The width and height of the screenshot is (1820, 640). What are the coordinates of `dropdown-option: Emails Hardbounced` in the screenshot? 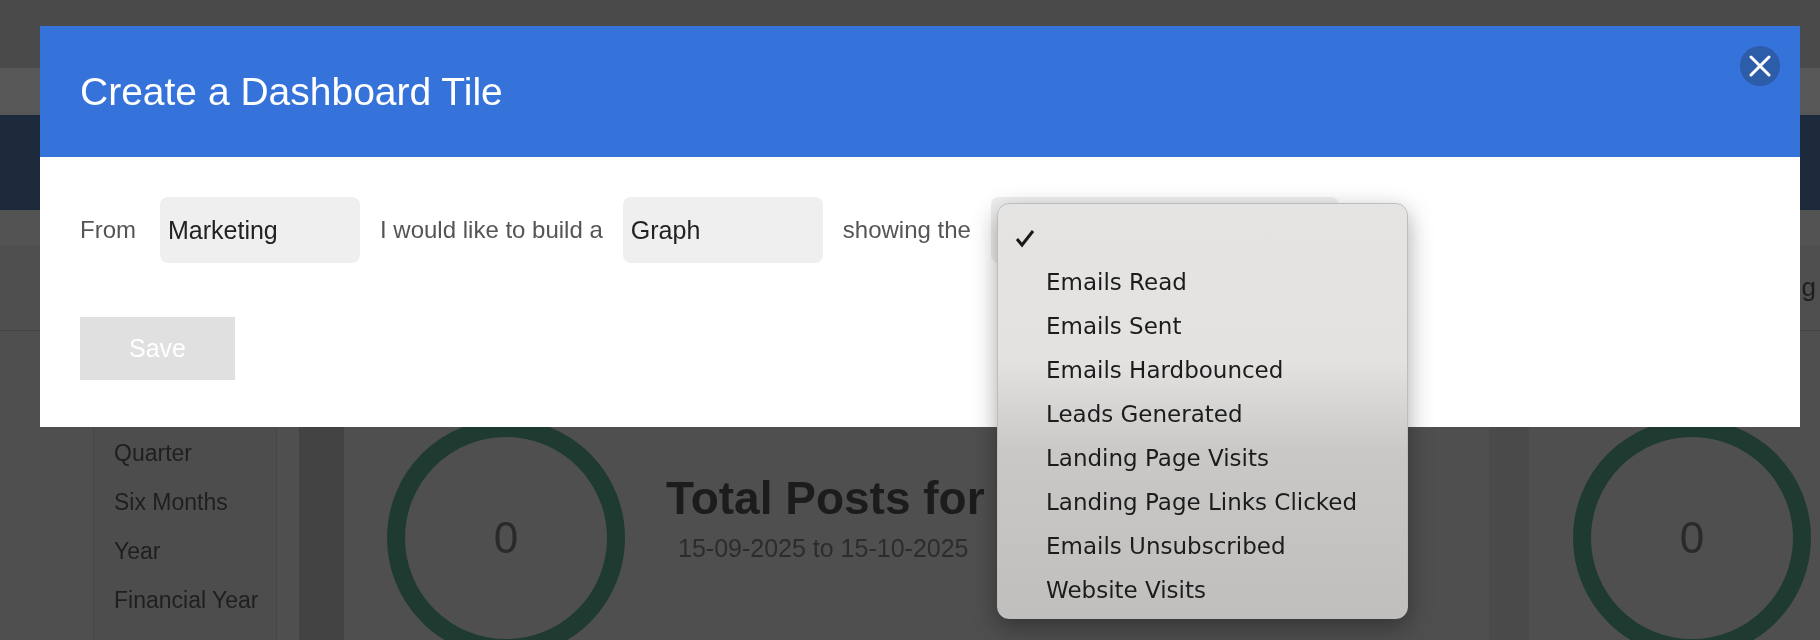 It's located at (1202, 370).